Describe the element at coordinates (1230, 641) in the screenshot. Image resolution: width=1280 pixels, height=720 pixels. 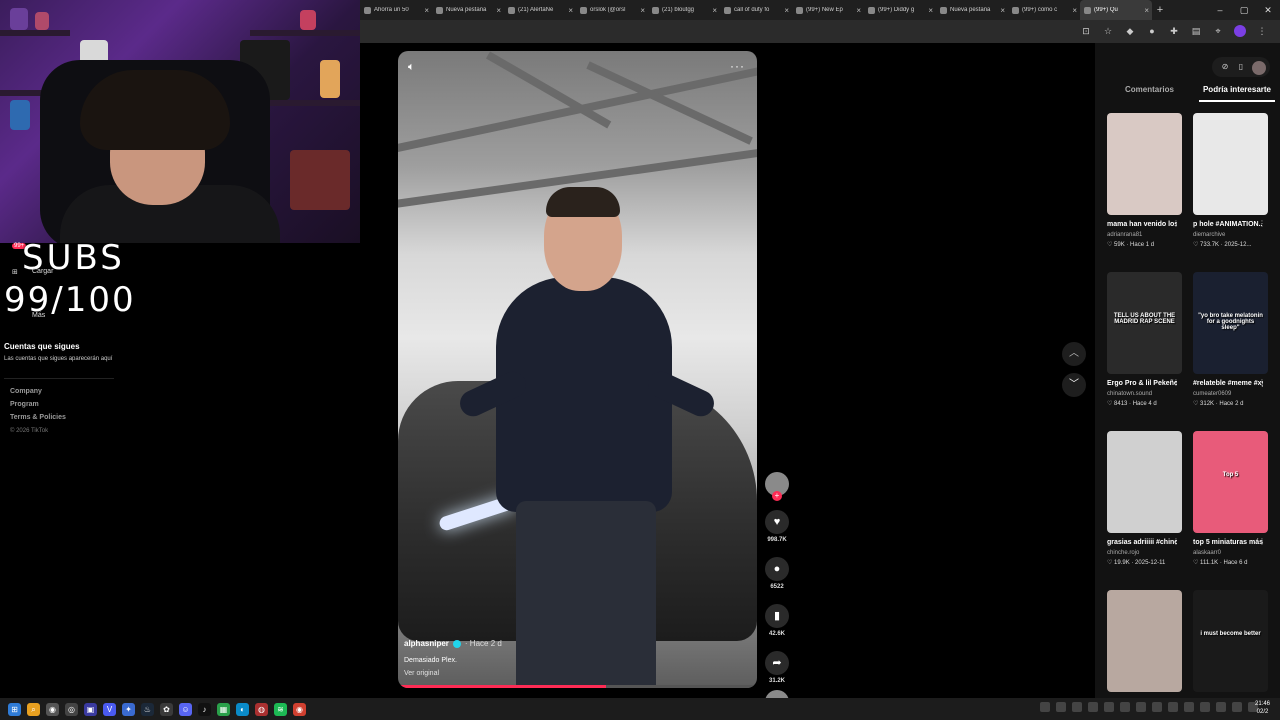
I see `video-thumbnail: i must become better` at that location.